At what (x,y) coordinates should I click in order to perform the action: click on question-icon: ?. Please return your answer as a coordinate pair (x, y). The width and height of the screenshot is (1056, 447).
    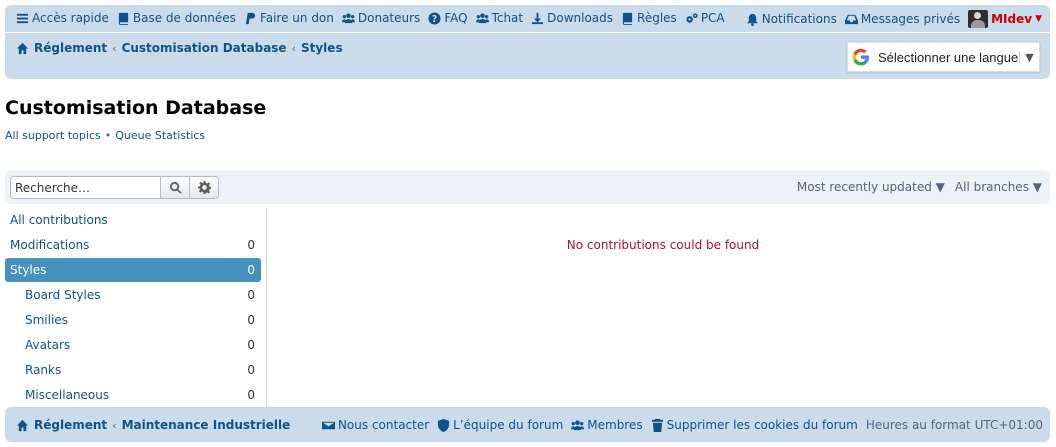
    Looking at the image, I should click on (434, 18).